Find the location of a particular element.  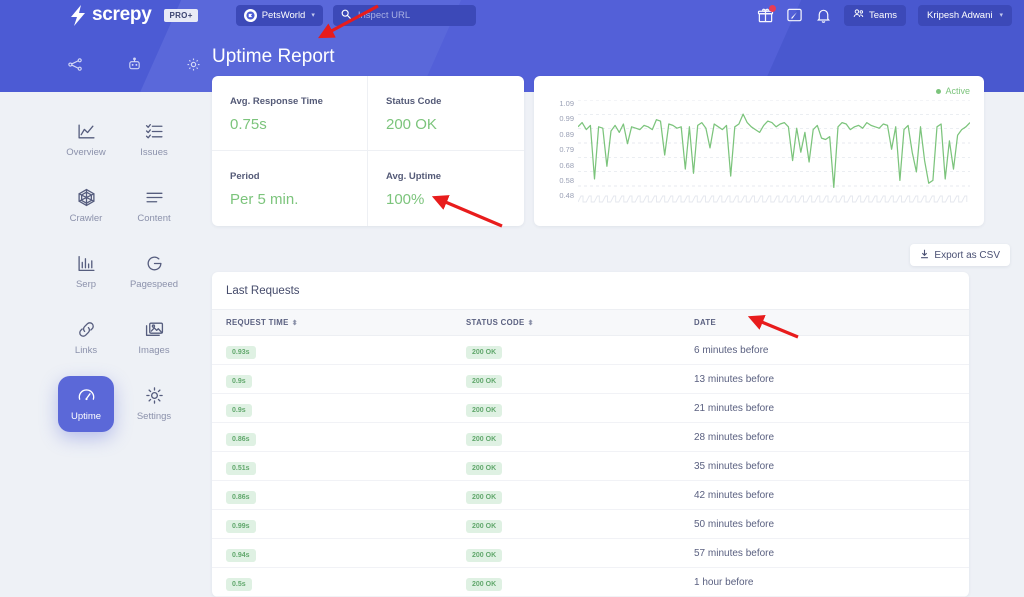

export-csv-button: Export as CSV is located at coordinates (960, 255).